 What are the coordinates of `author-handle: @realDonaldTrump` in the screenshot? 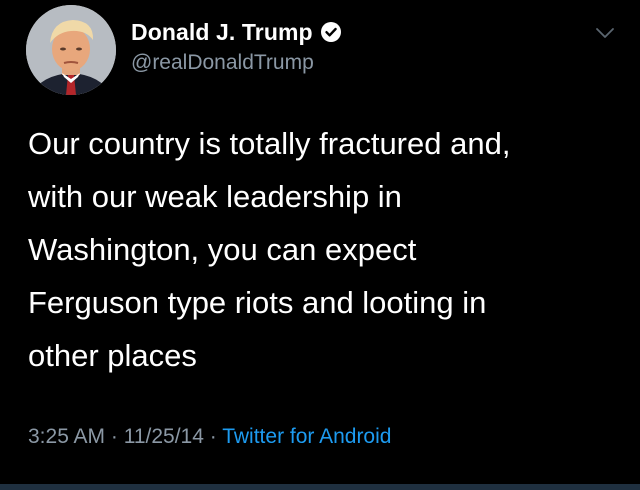 It's located at (236, 63).